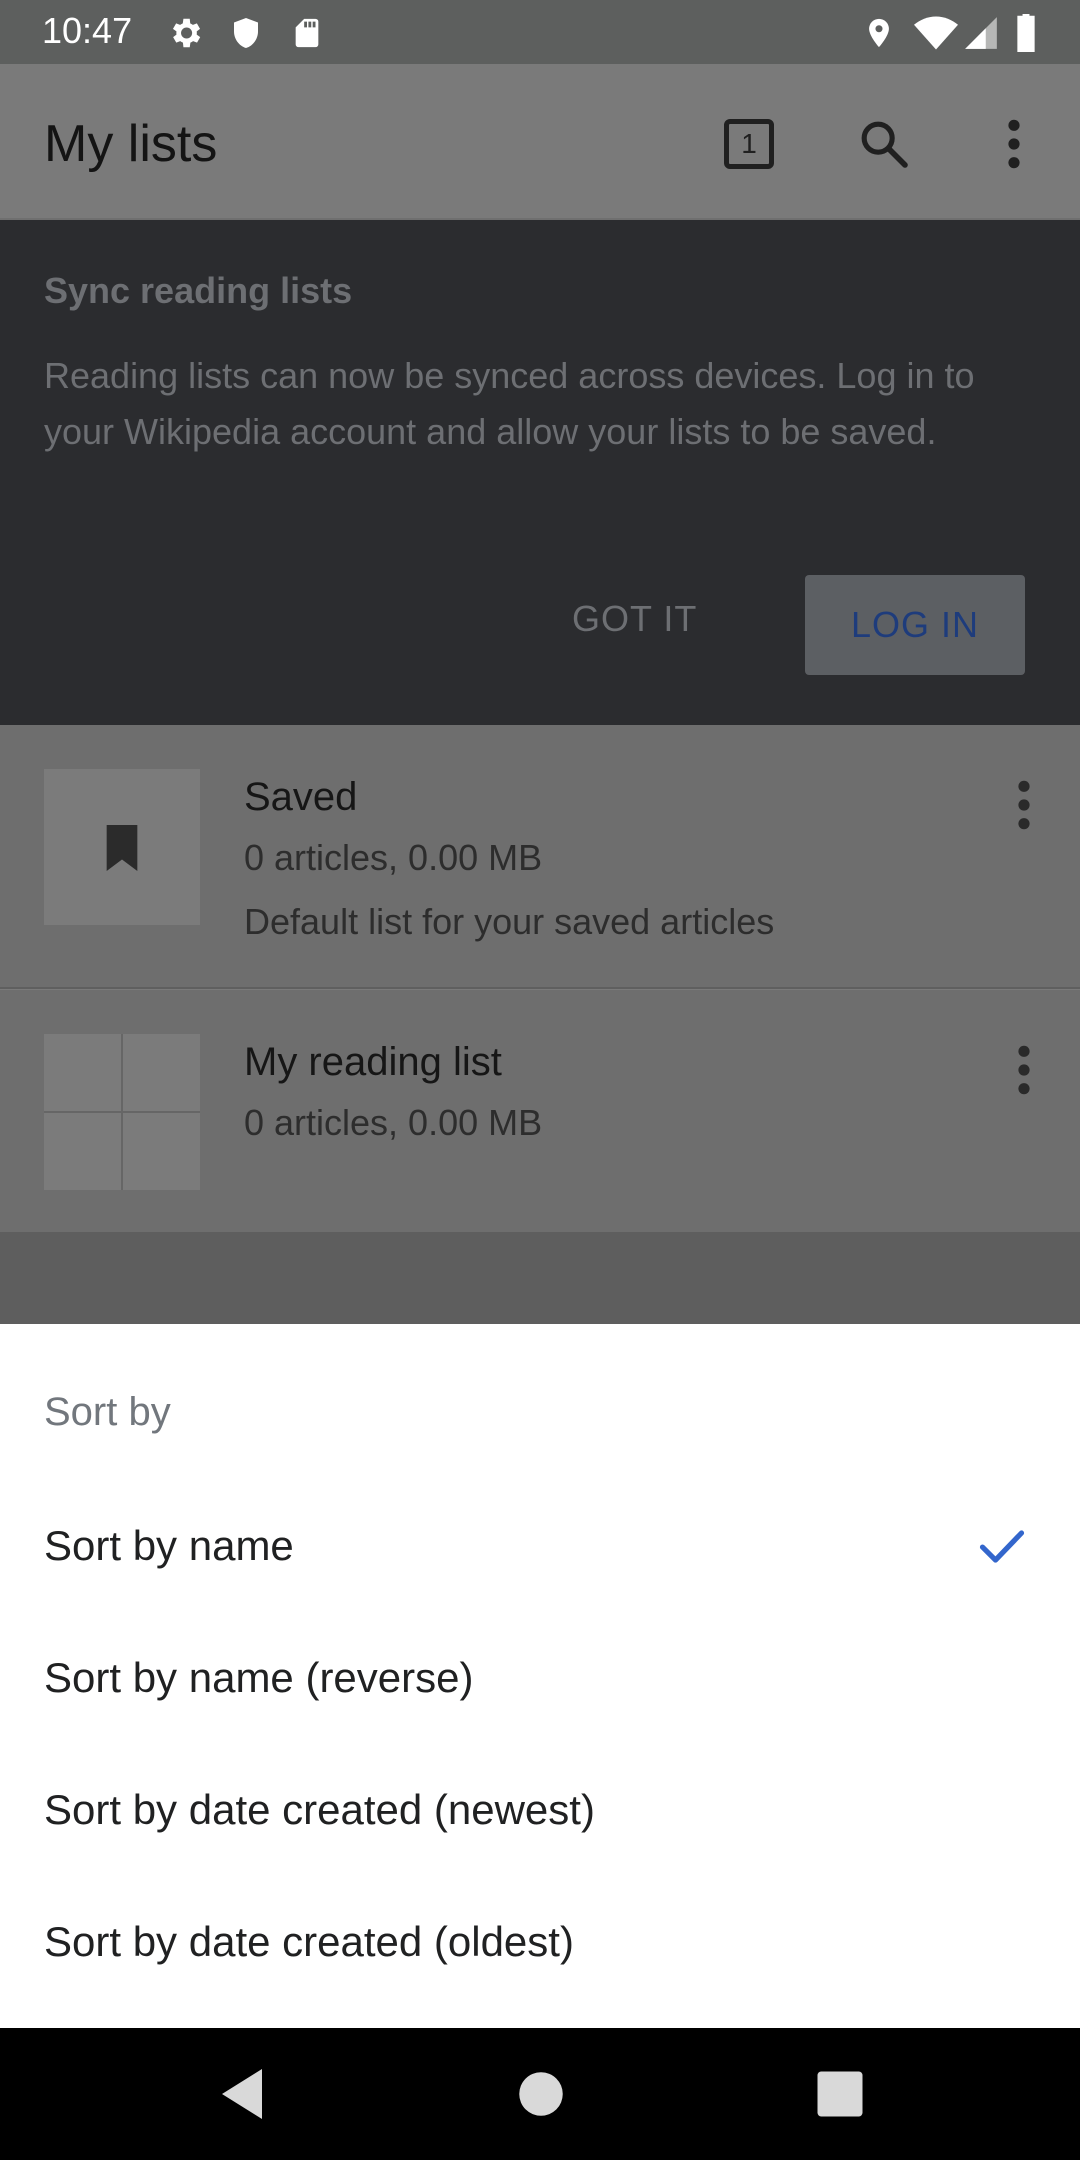 This screenshot has width=1080, height=2160. What do you see at coordinates (540, 32) in the screenshot?
I see `status-bar: 10:47` at bounding box center [540, 32].